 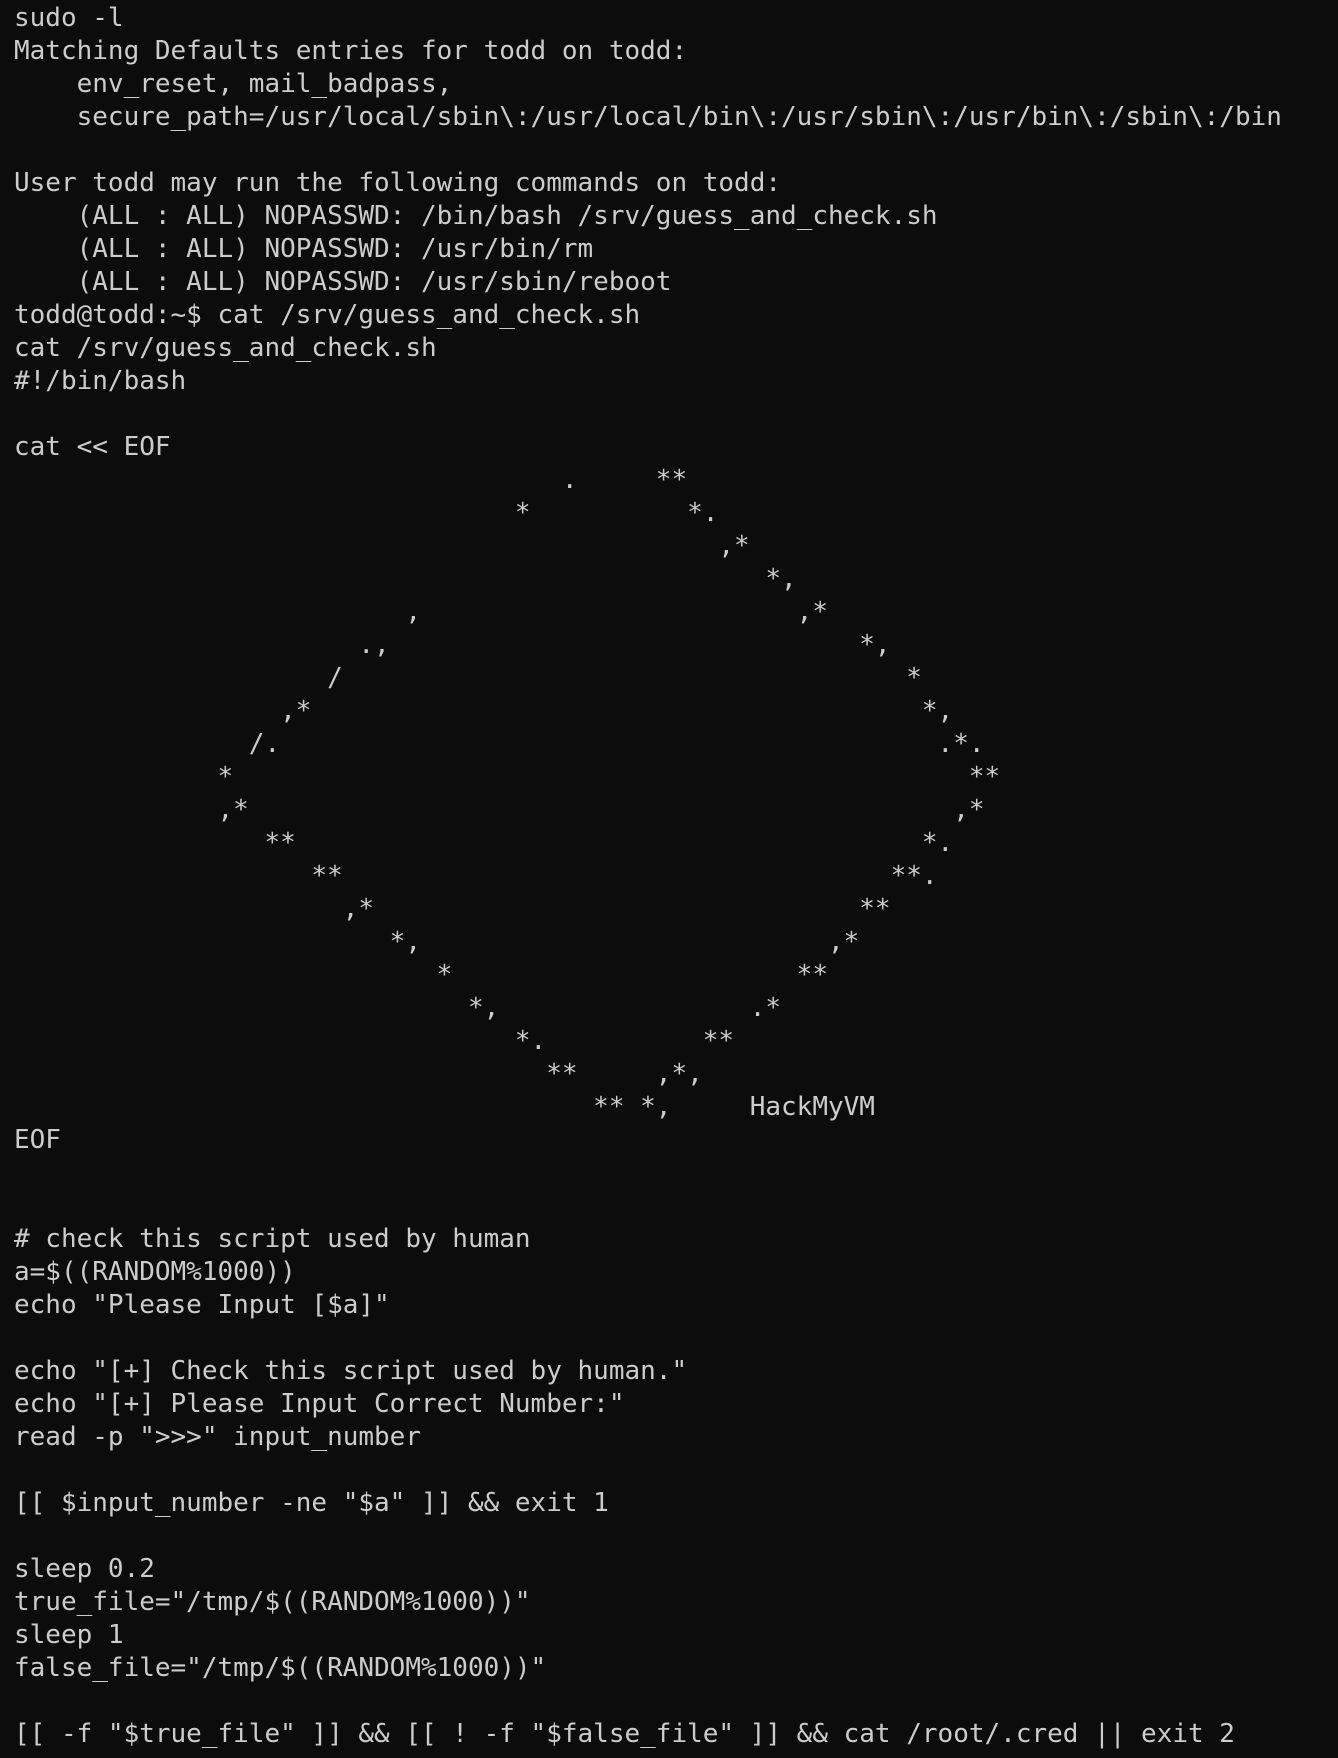 I want to click on terminal-line: ** *., so click(x=484, y=843).